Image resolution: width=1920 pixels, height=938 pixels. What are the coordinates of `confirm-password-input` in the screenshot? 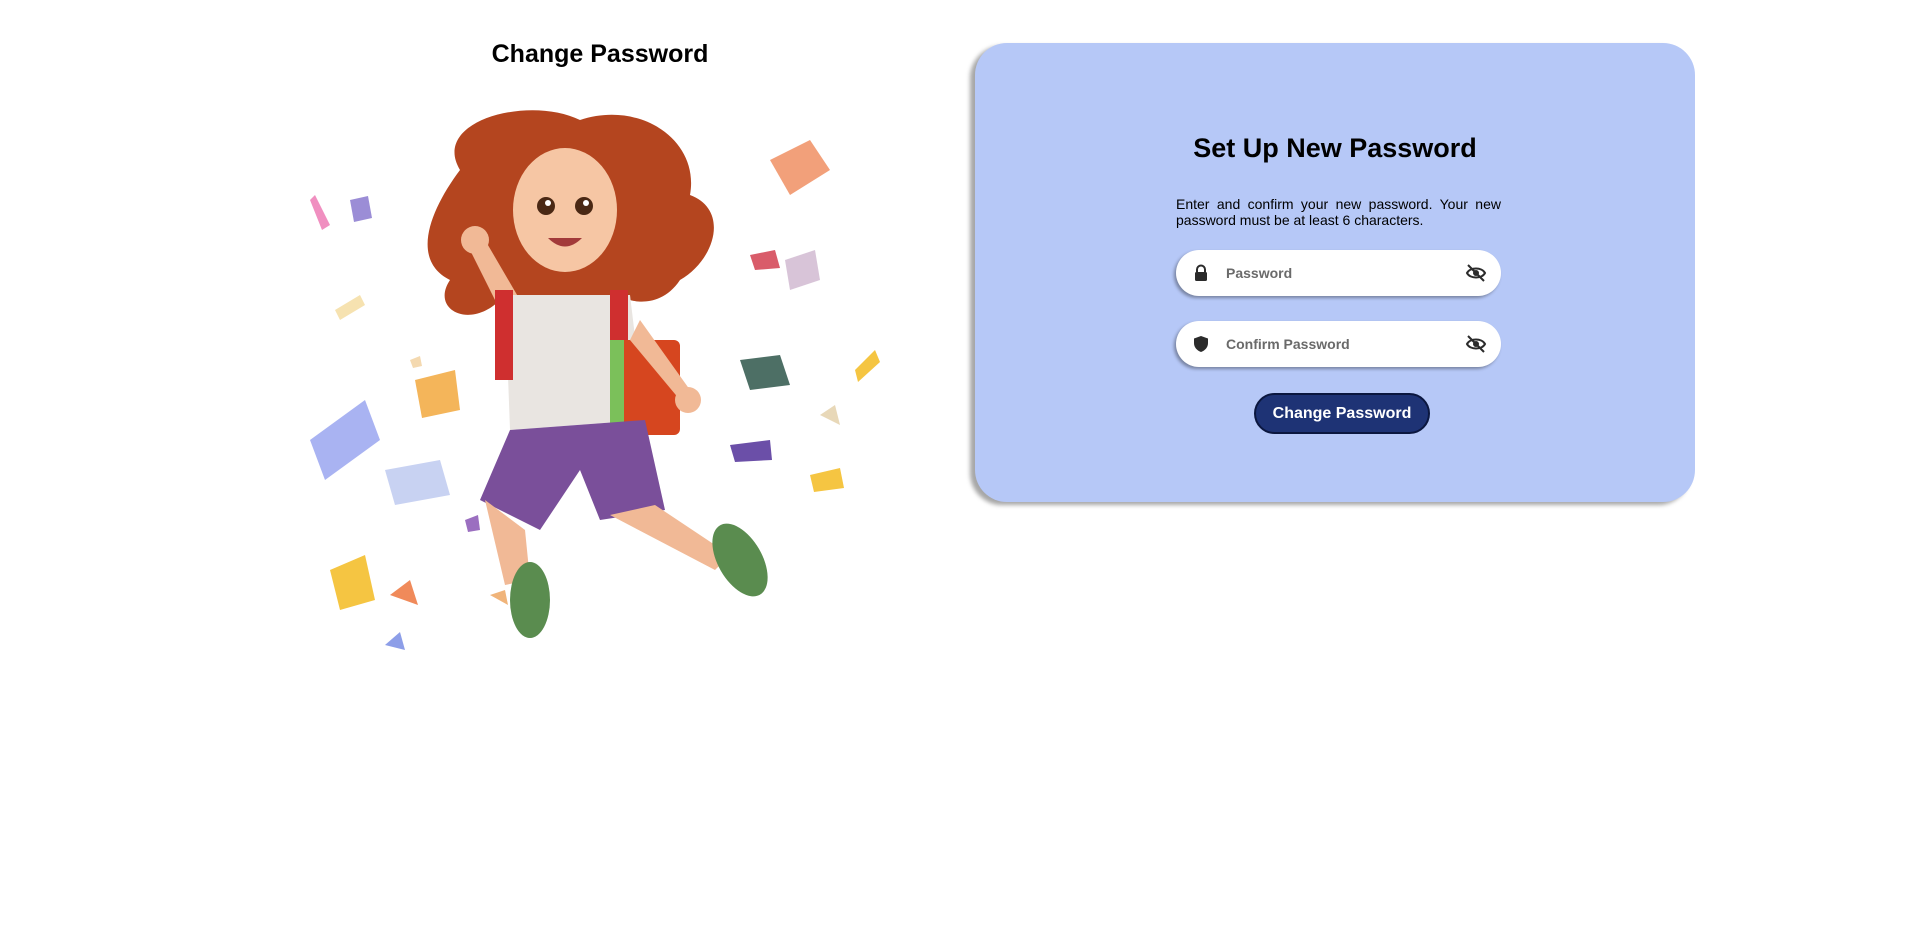 It's located at (1336, 344).